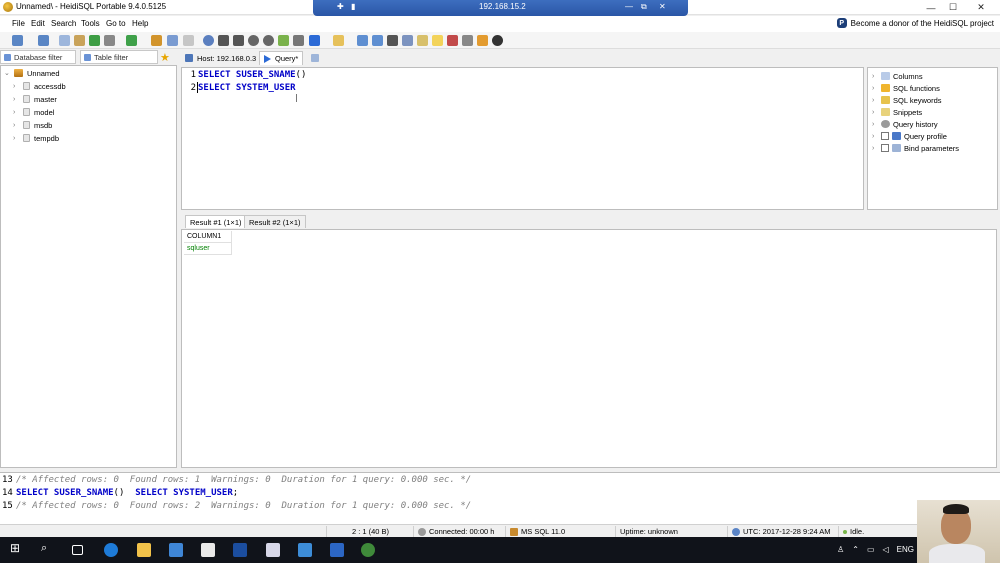  I want to click on tab-result-1: Result #1 (1×1), so click(216, 221).